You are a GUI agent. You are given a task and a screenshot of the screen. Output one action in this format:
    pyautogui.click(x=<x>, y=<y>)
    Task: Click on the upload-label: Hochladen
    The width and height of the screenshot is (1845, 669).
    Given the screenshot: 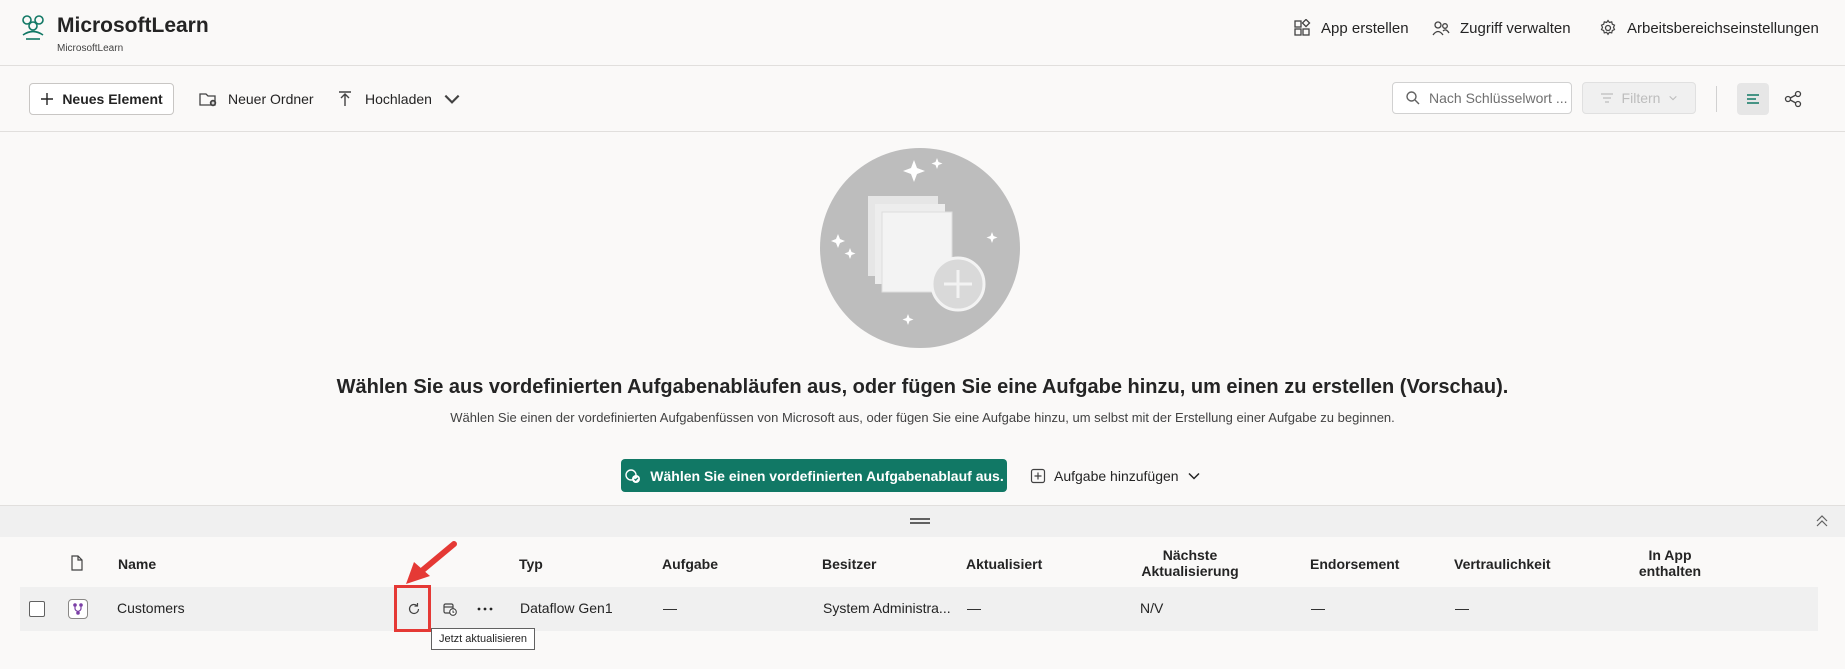 What is the action you would take?
    pyautogui.click(x=398, y=99)
    